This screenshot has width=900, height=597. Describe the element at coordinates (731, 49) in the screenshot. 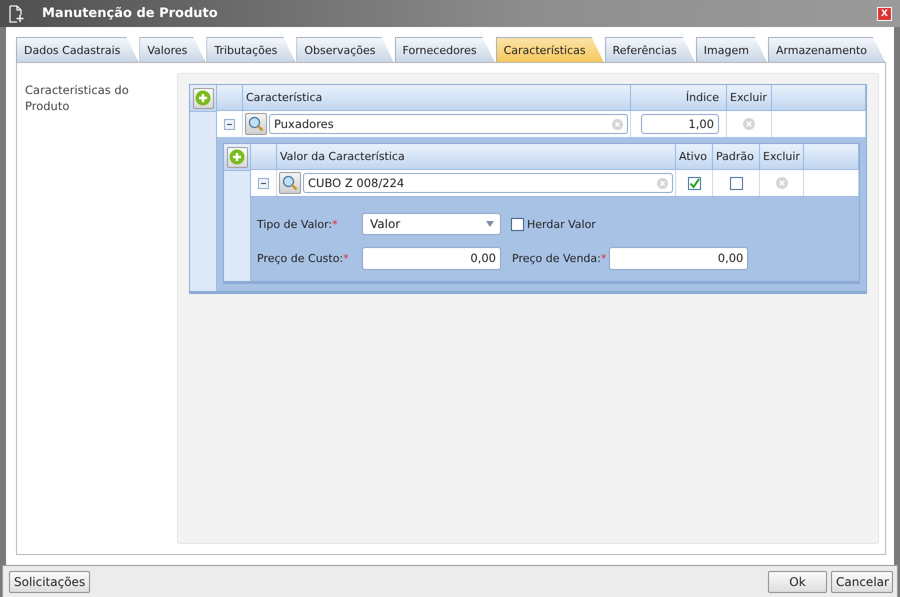

I see `tab: Imagem` at that location.